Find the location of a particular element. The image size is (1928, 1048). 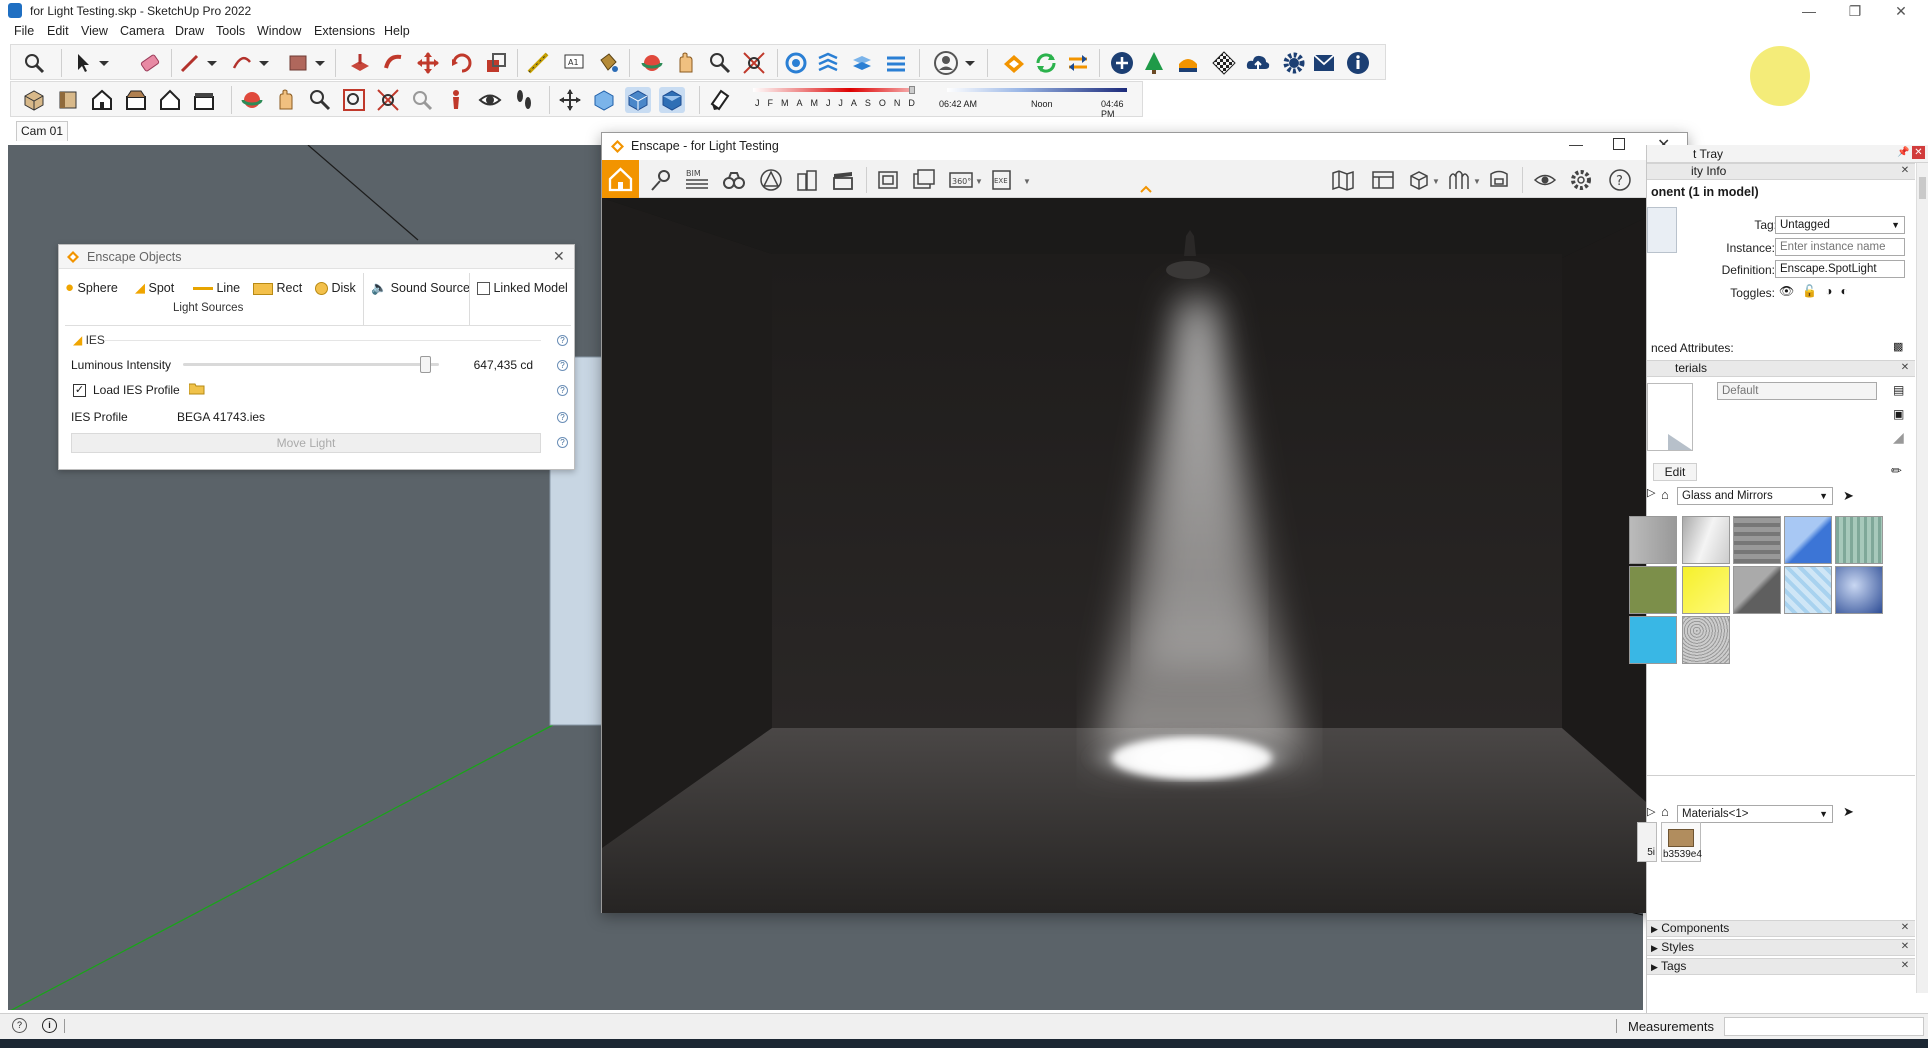

zoom-extents-icon is located at coordinates (34, 63).